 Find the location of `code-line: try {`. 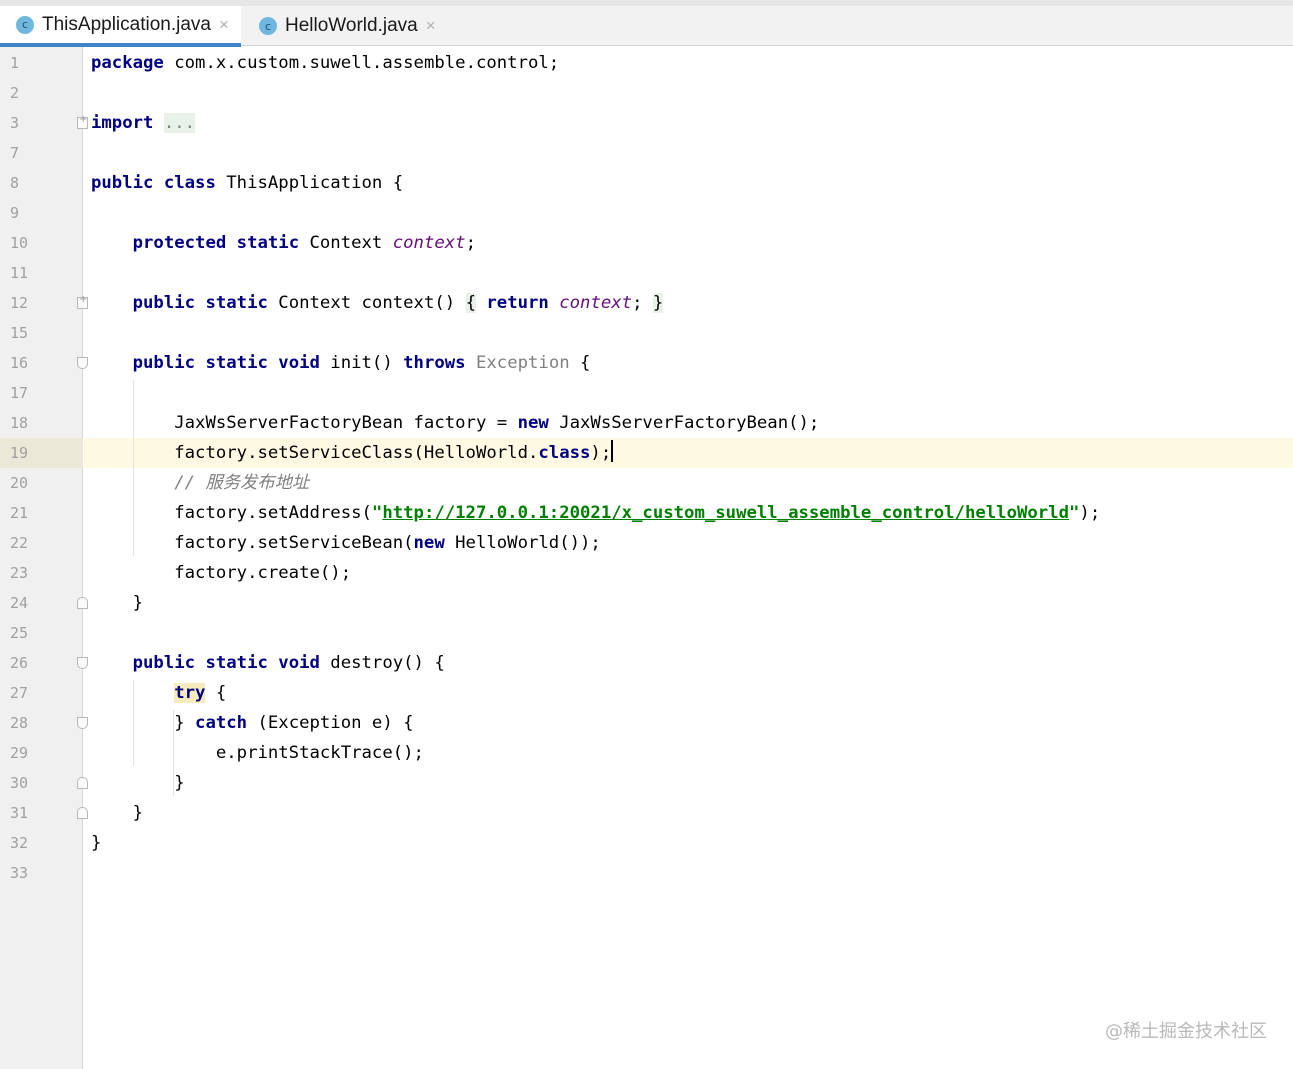

code-line: try { is located at coordinates (686, 693).